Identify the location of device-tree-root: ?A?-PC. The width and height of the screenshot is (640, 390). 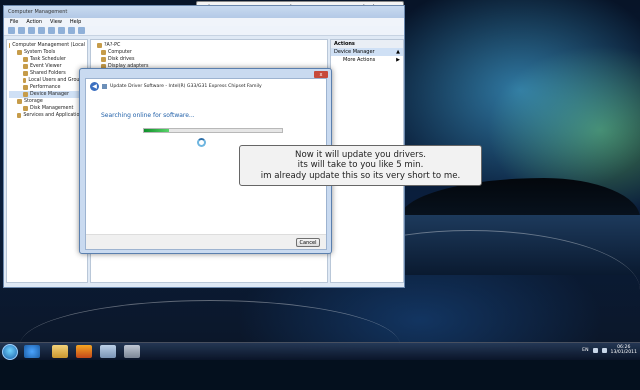
(209, 45).